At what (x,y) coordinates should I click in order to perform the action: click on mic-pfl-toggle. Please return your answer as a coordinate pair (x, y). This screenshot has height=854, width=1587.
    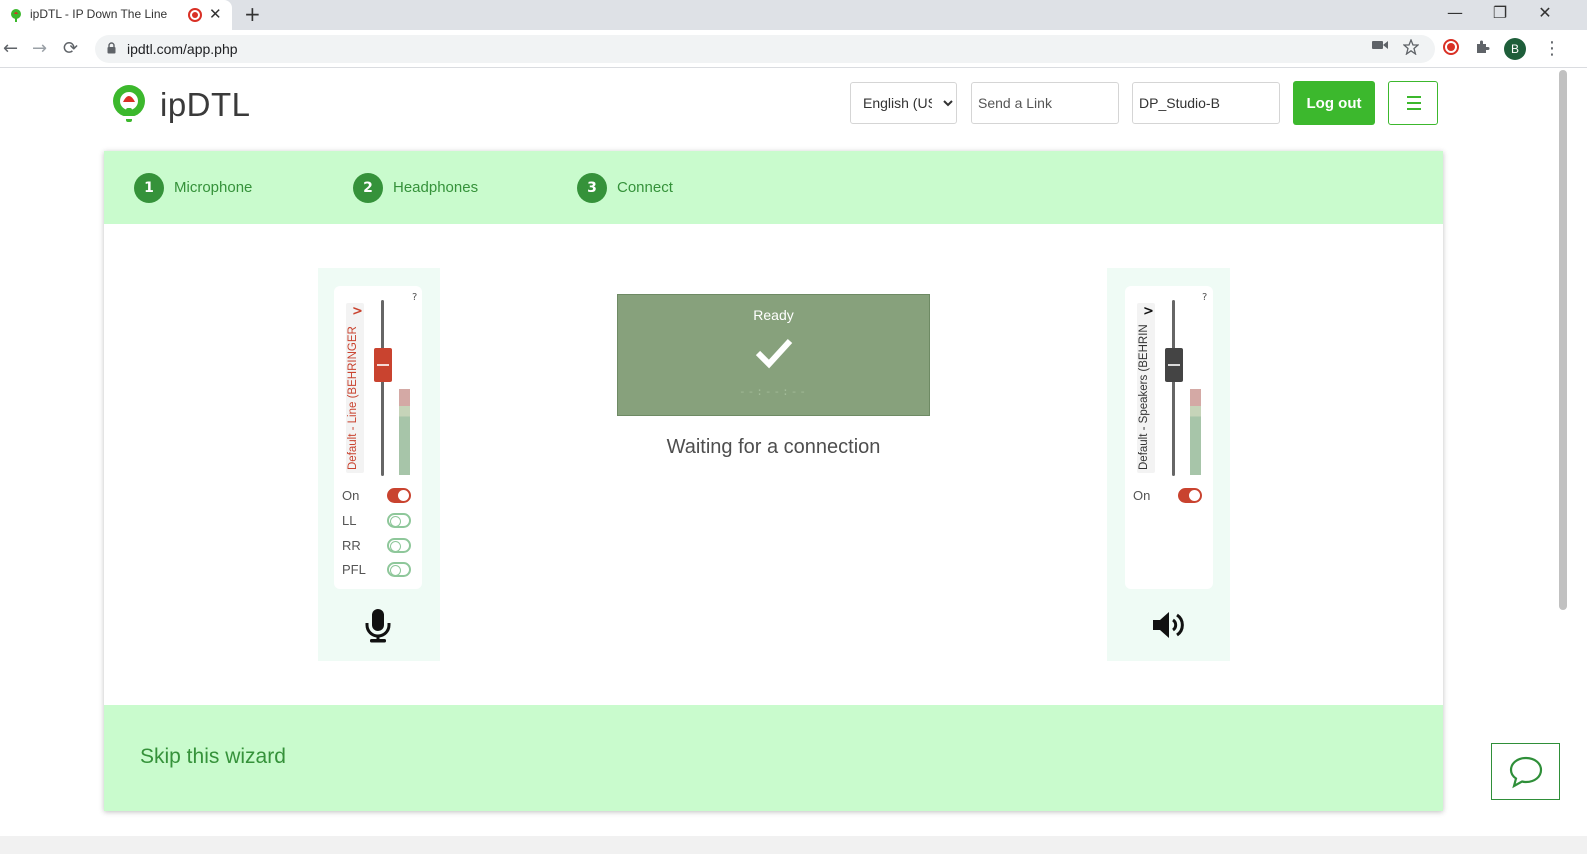
    Looking at the image, I should click on (399, 569).